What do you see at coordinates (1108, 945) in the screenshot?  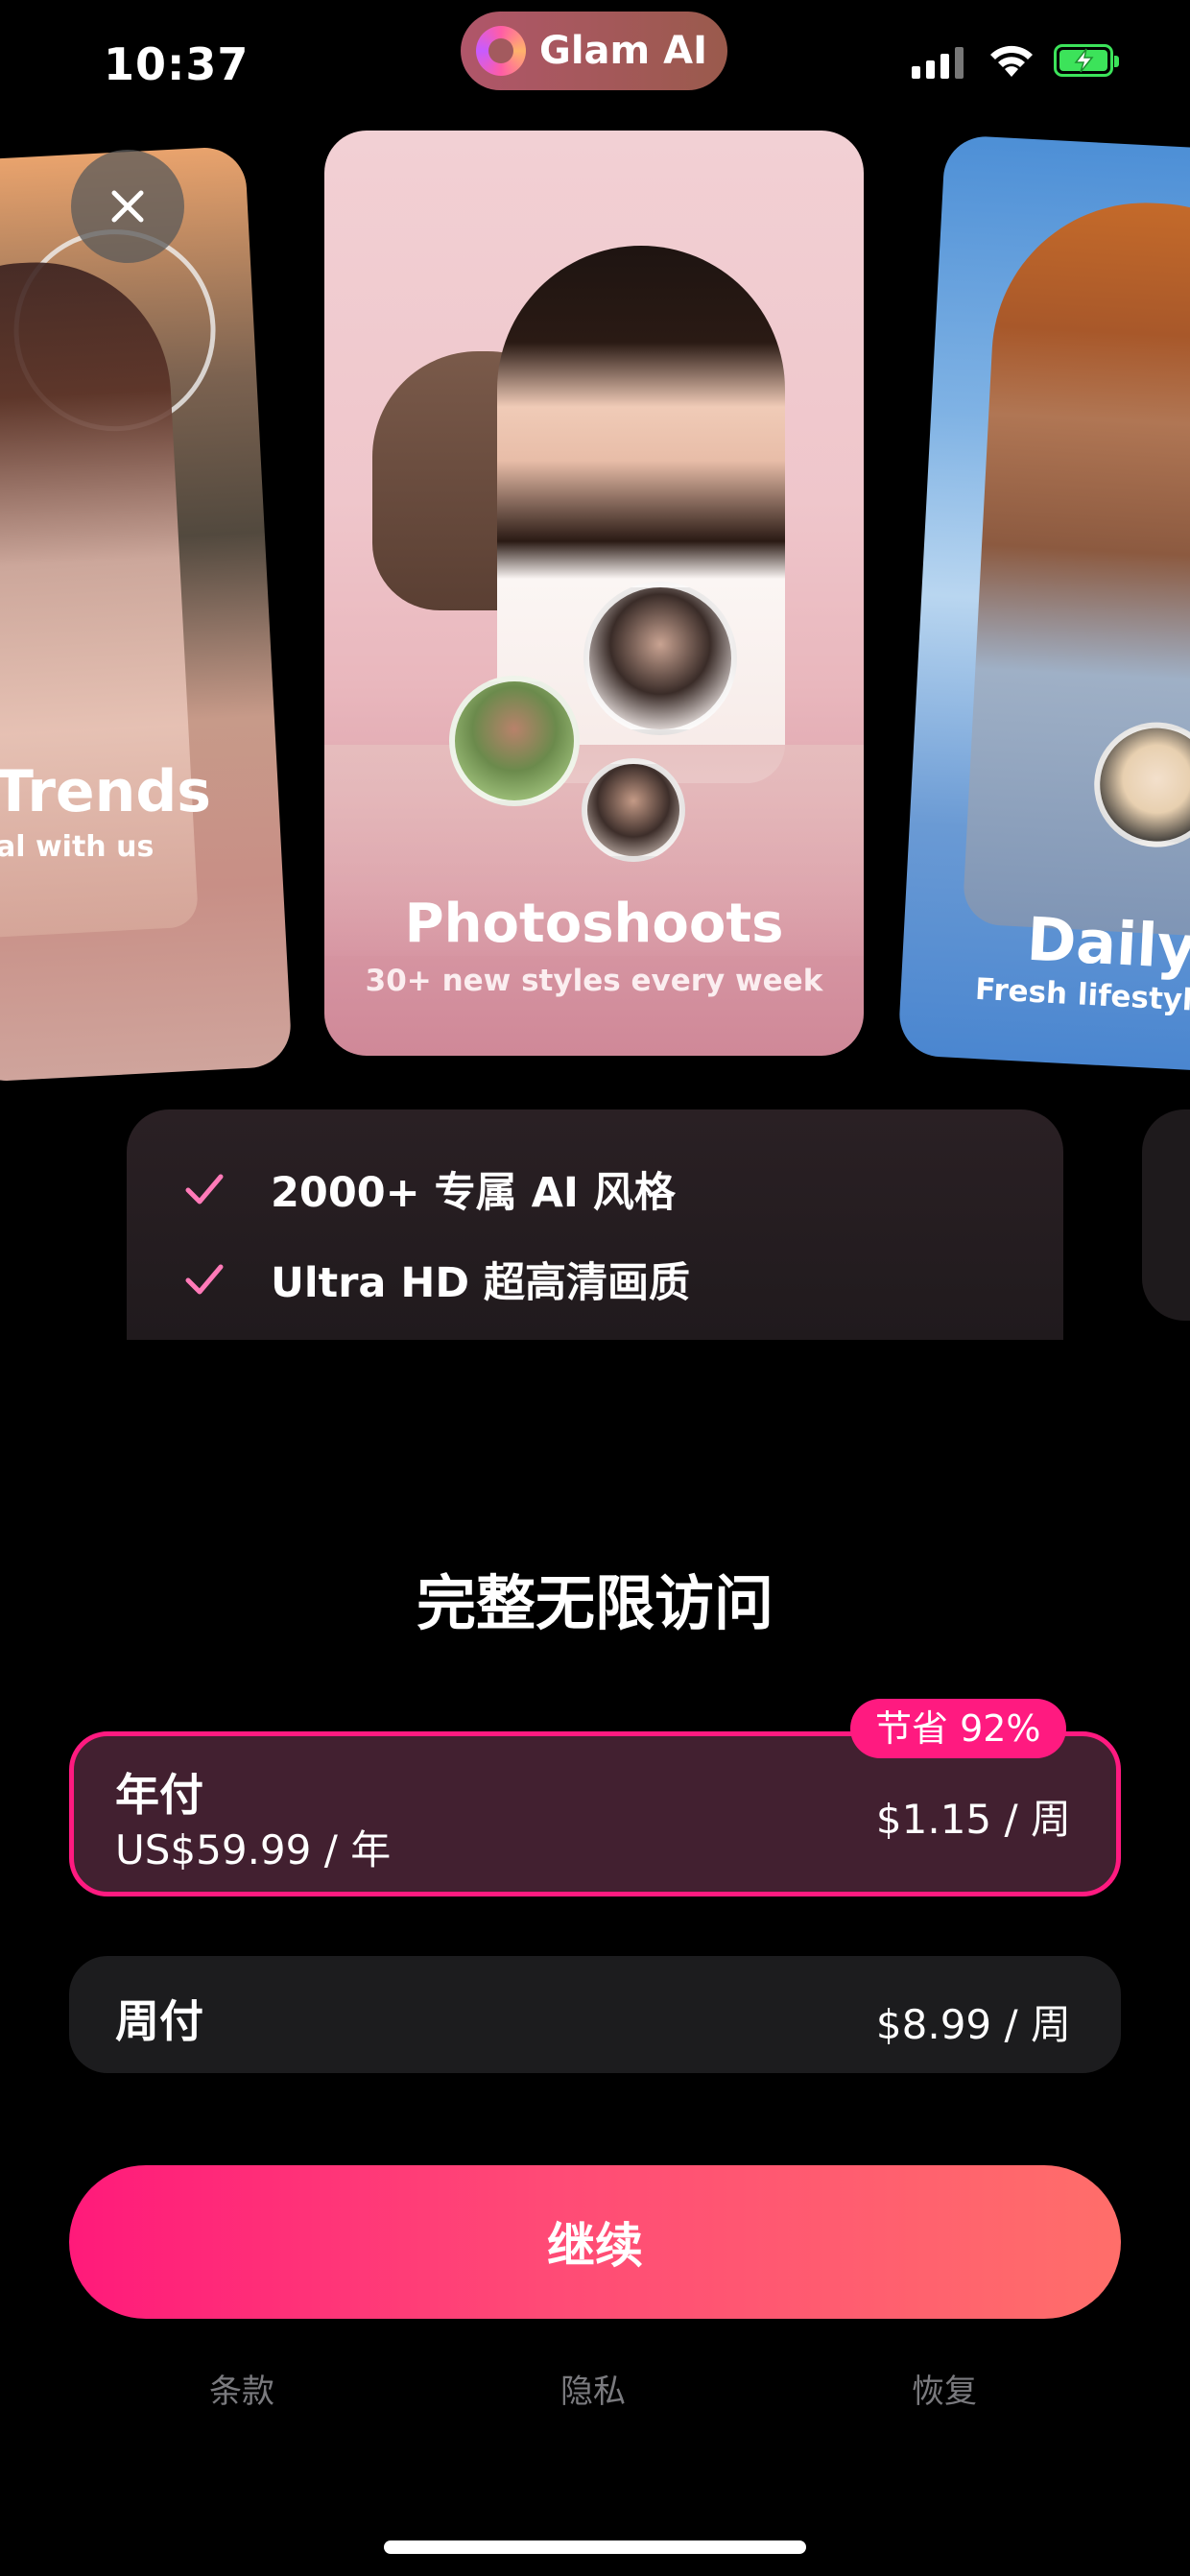 I see `card-title: Daily S` at bounding box center [1108, 945].